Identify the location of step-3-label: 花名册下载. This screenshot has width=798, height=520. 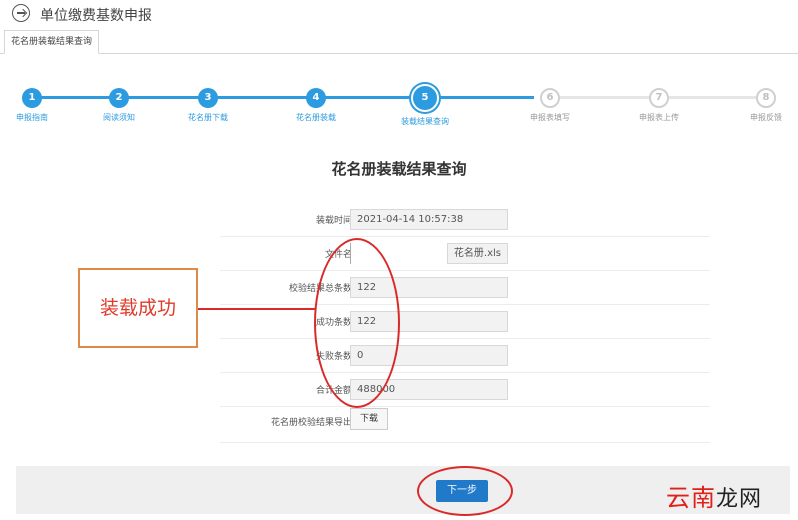
(208, 117).